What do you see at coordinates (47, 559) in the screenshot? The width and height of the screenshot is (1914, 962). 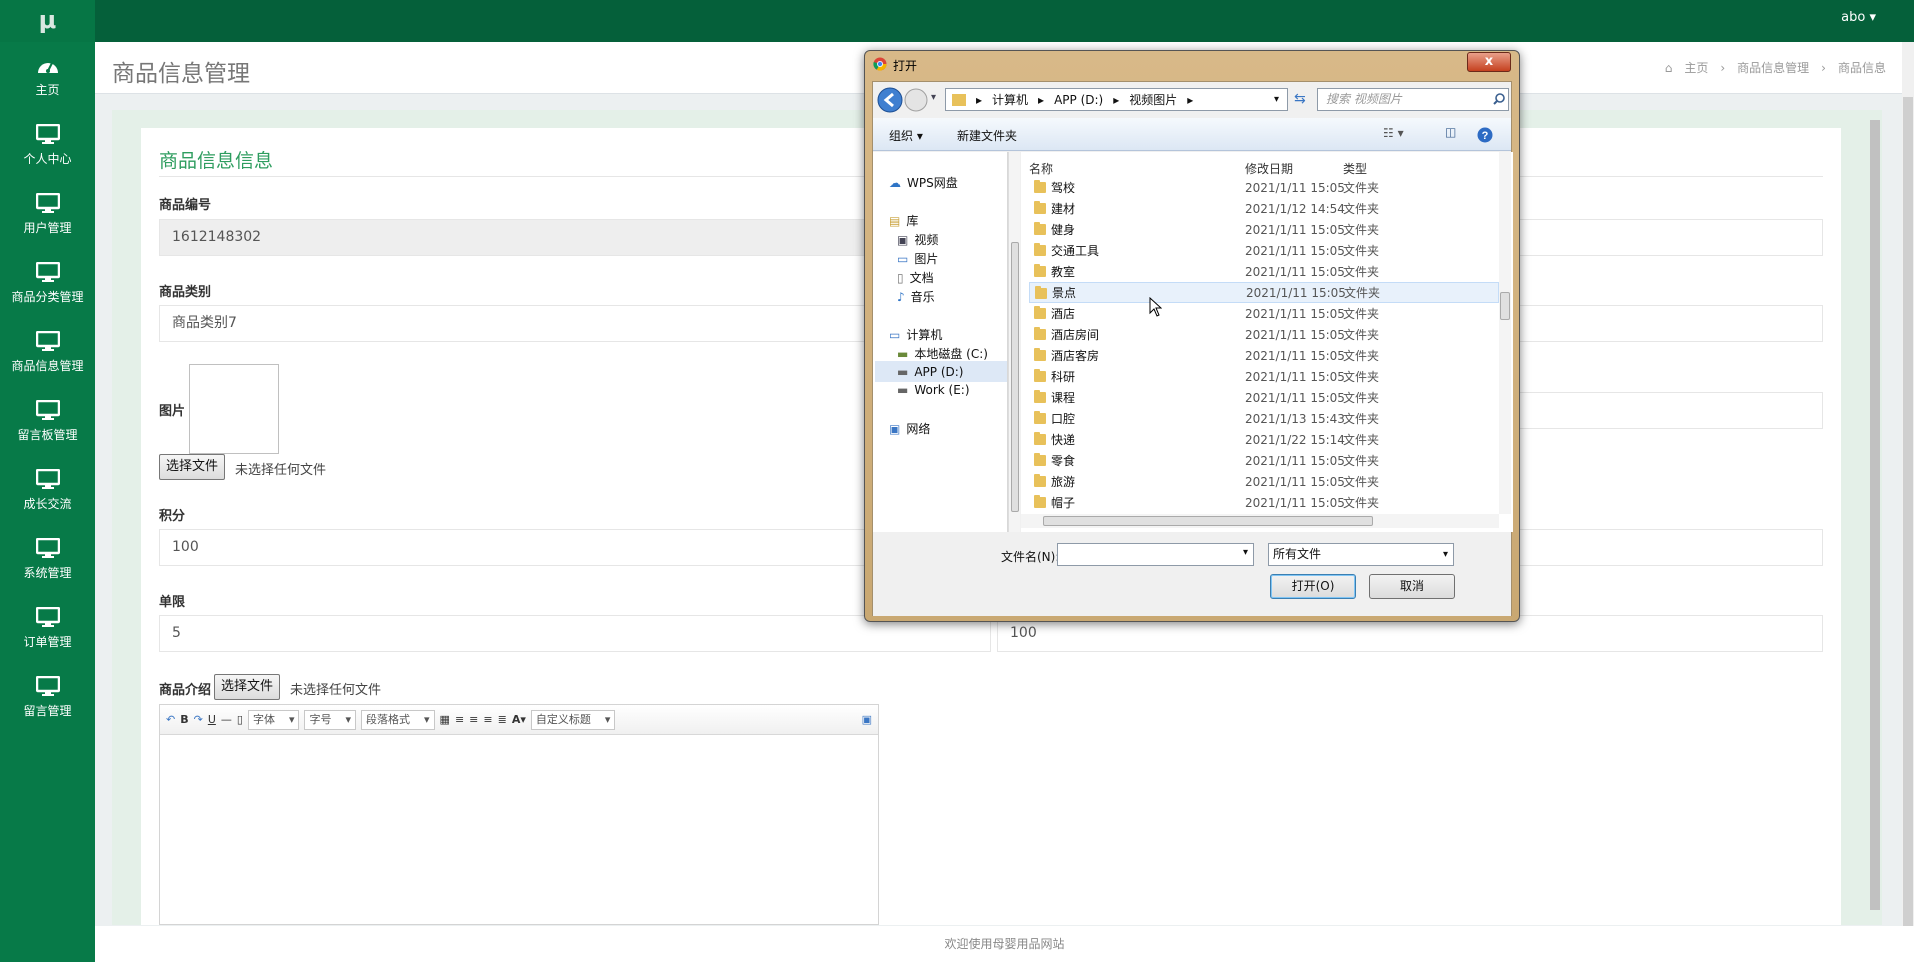 I see `sidebar-item-system: 系统管理` at bounding box center [47, 559].